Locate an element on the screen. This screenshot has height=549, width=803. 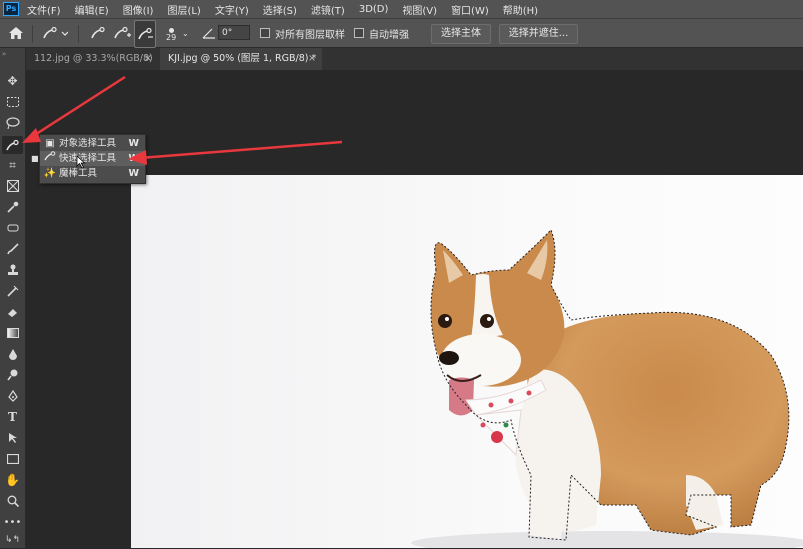
rectangular-marquee-icon is located at coordinates (12, 102).